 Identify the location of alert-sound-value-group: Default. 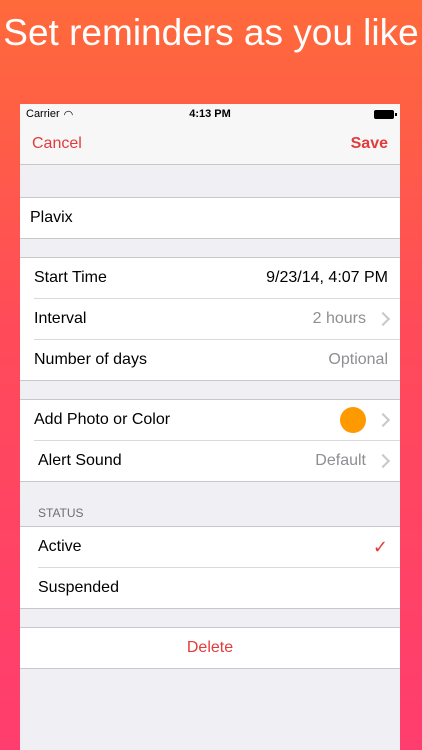
(353, 461).